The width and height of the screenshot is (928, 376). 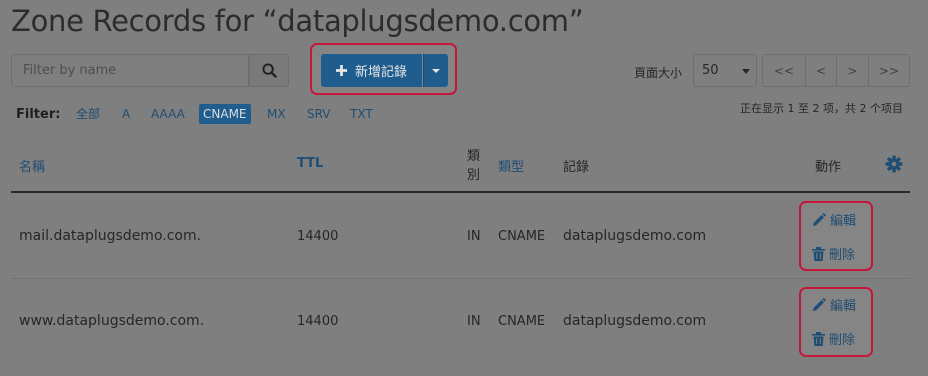 I want to click on caret-down-icon, so click(x=436, y=70).